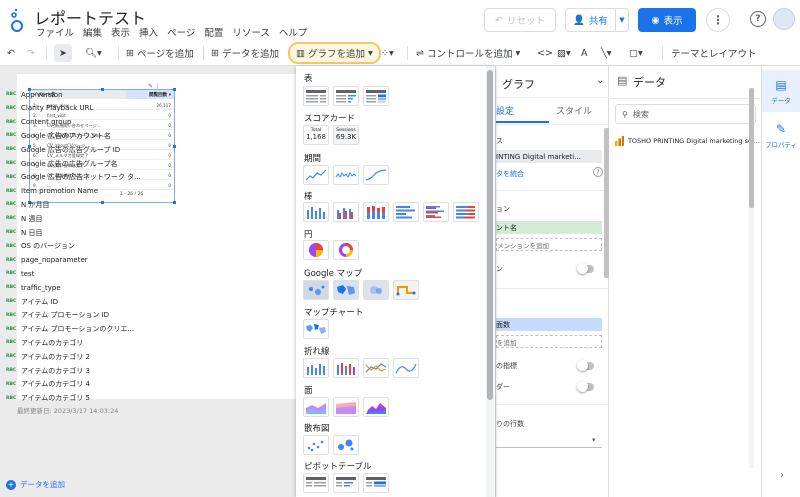 The height and width of the screenshot is (497, 800). Describe the element at coordinates (376, 407) in the screenshot. I see `percent-area-icon` at that location.